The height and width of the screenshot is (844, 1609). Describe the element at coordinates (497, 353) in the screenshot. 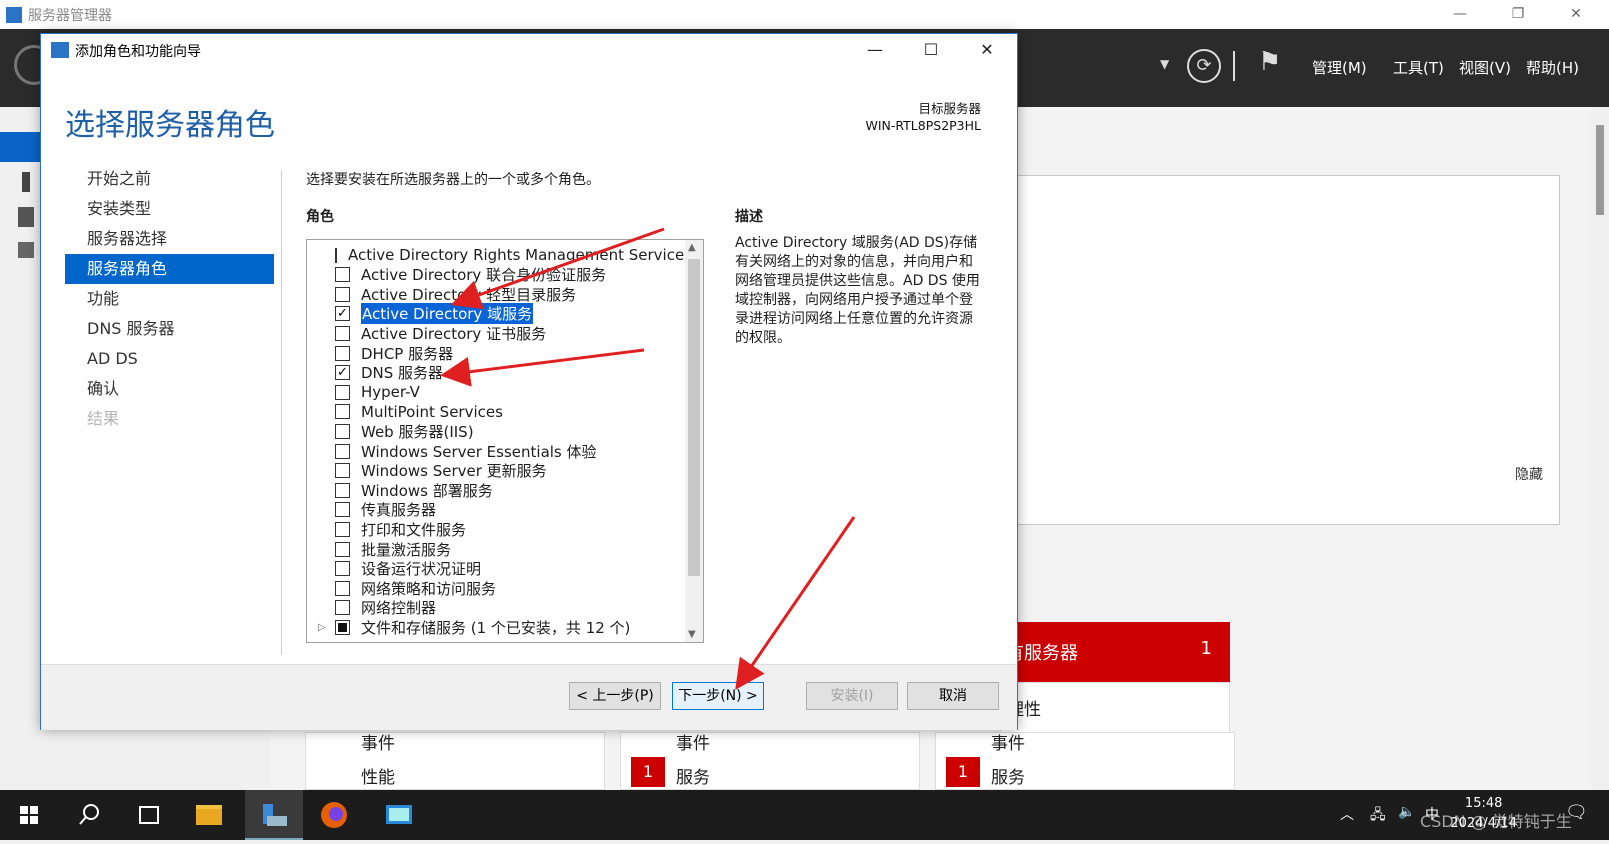

I see `role-item: DHCP 服务器` at that location.